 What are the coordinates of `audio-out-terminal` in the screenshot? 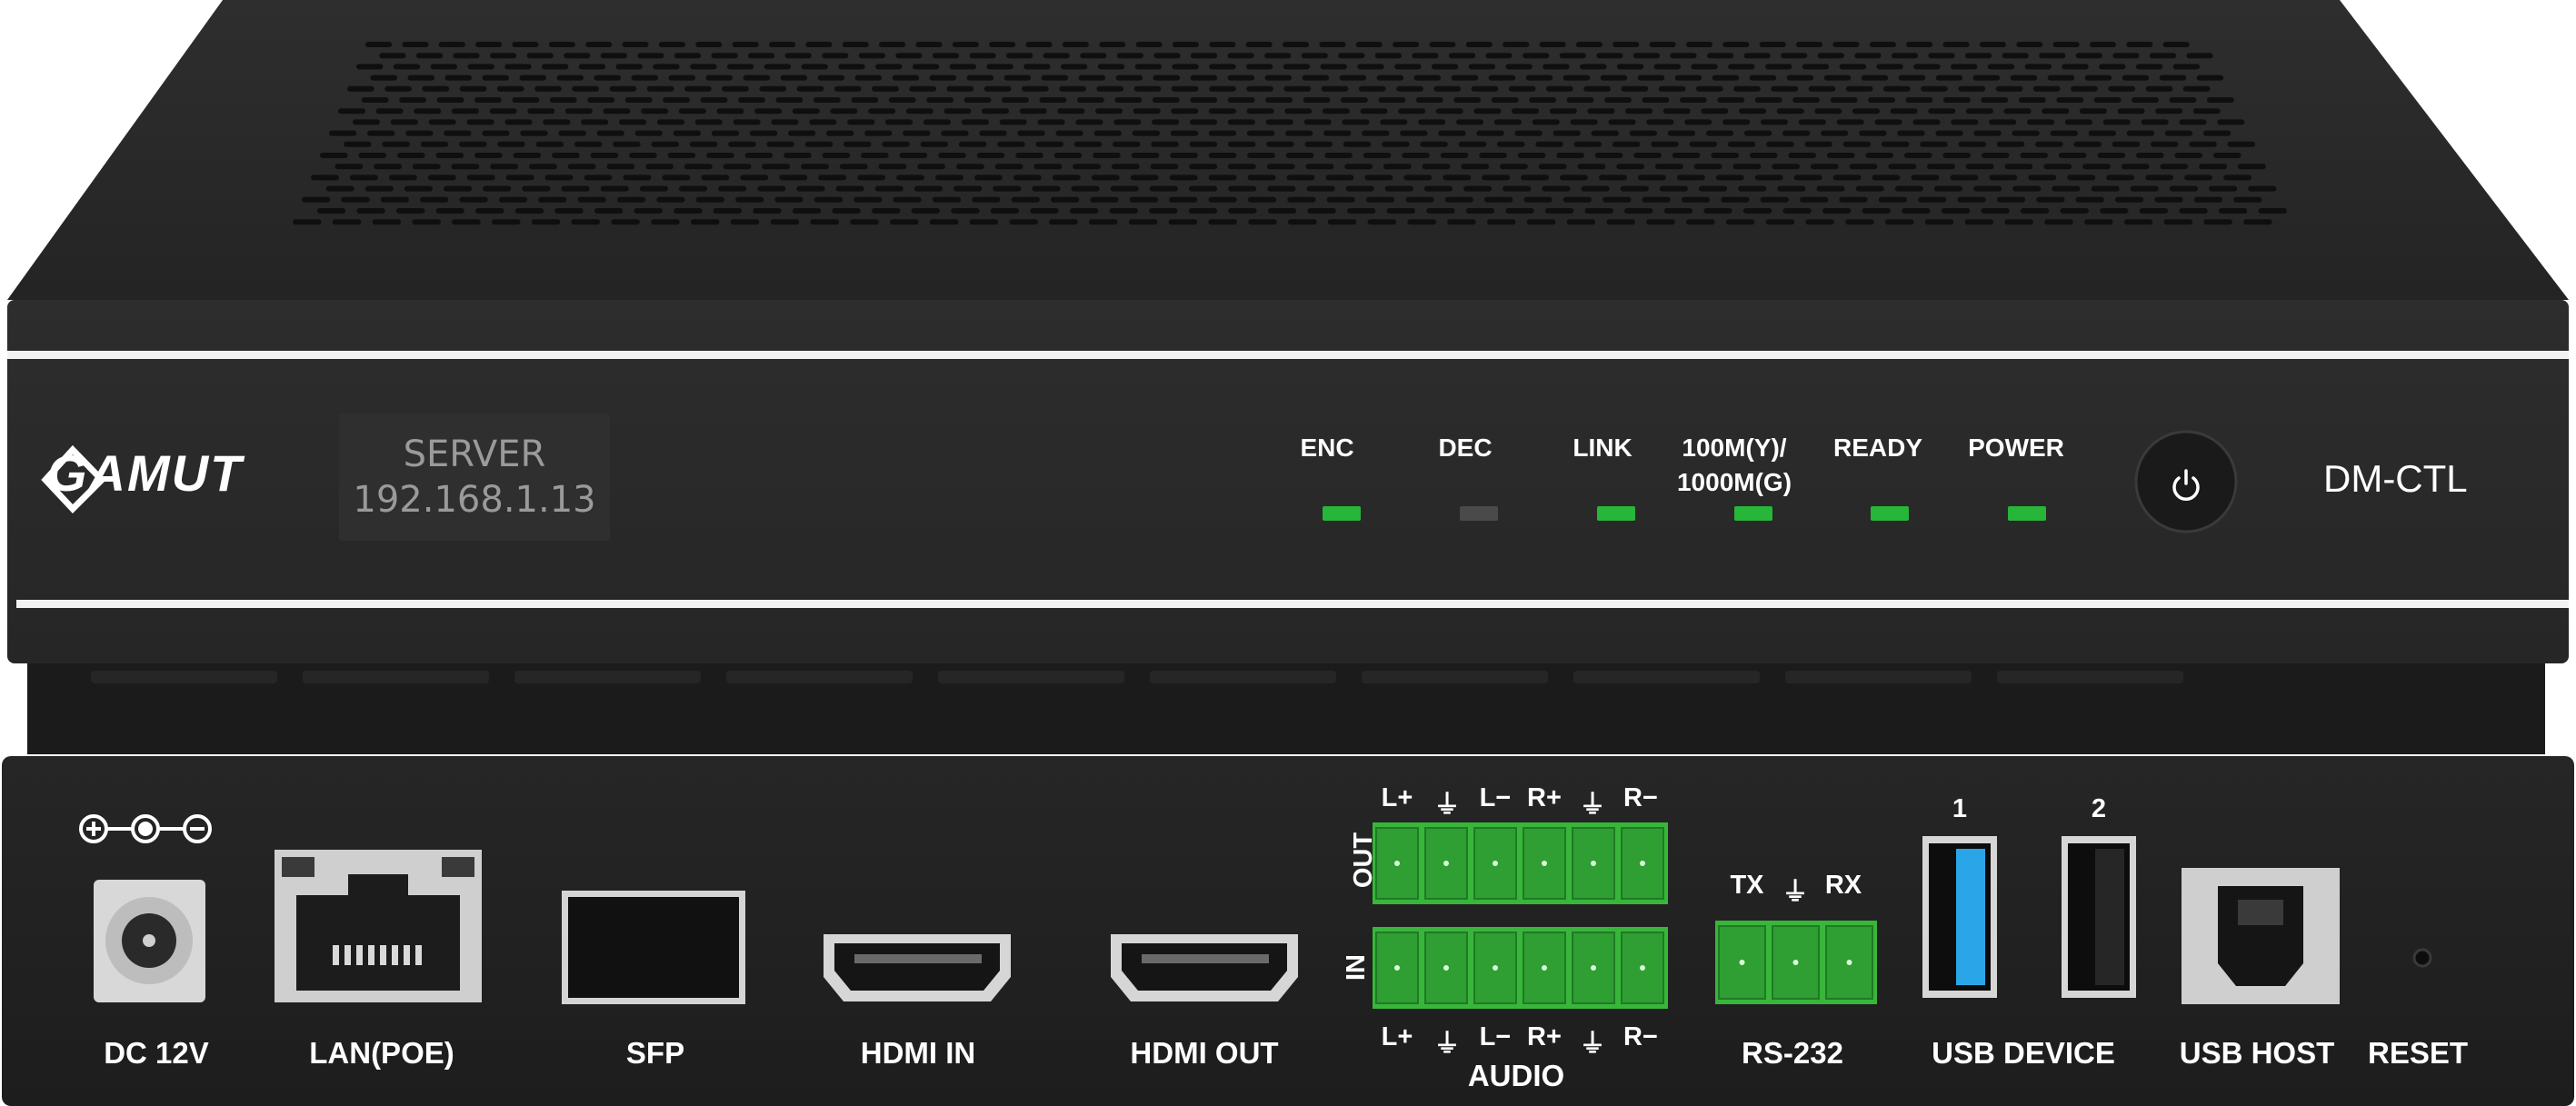 It's located at (1520, 863).